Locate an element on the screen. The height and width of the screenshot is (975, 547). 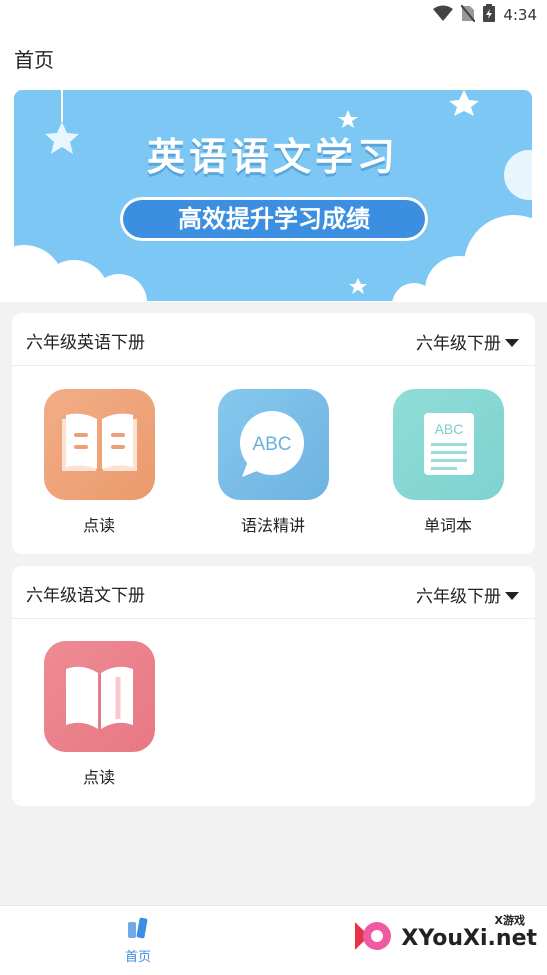
section-title: 六年级语文下册 is located at coordinates (85, 596).